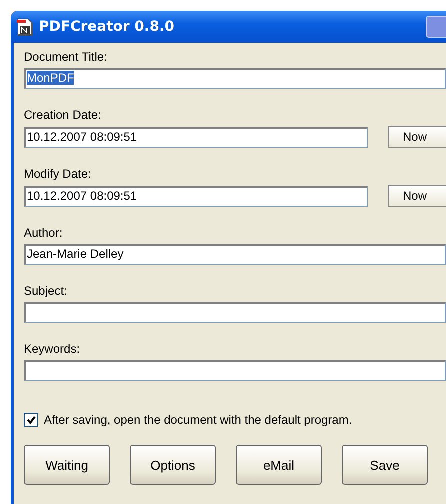 The image size is (446, 504). I want to click on field-label: Modify Date:, so click(58, 174).